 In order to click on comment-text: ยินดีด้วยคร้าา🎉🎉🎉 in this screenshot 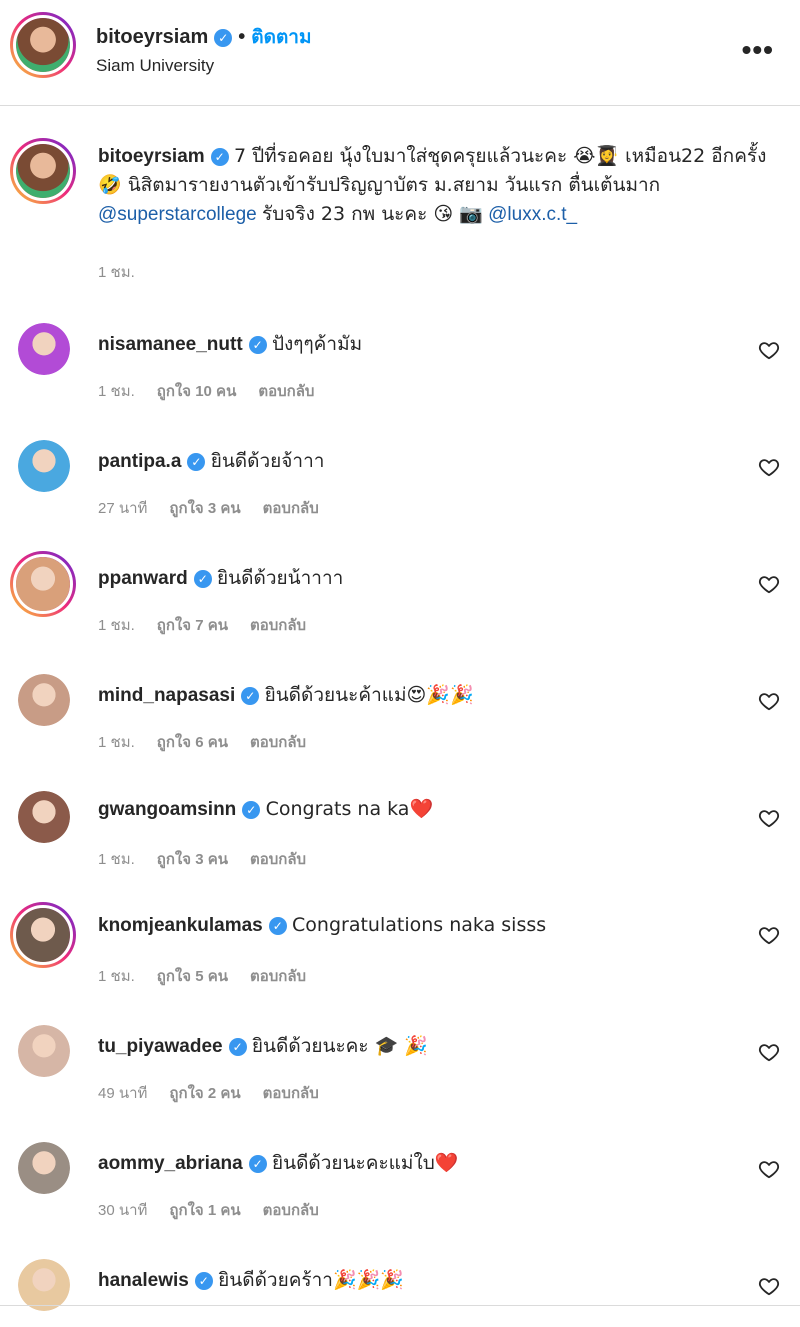, I will do `click(311, 1280)`.